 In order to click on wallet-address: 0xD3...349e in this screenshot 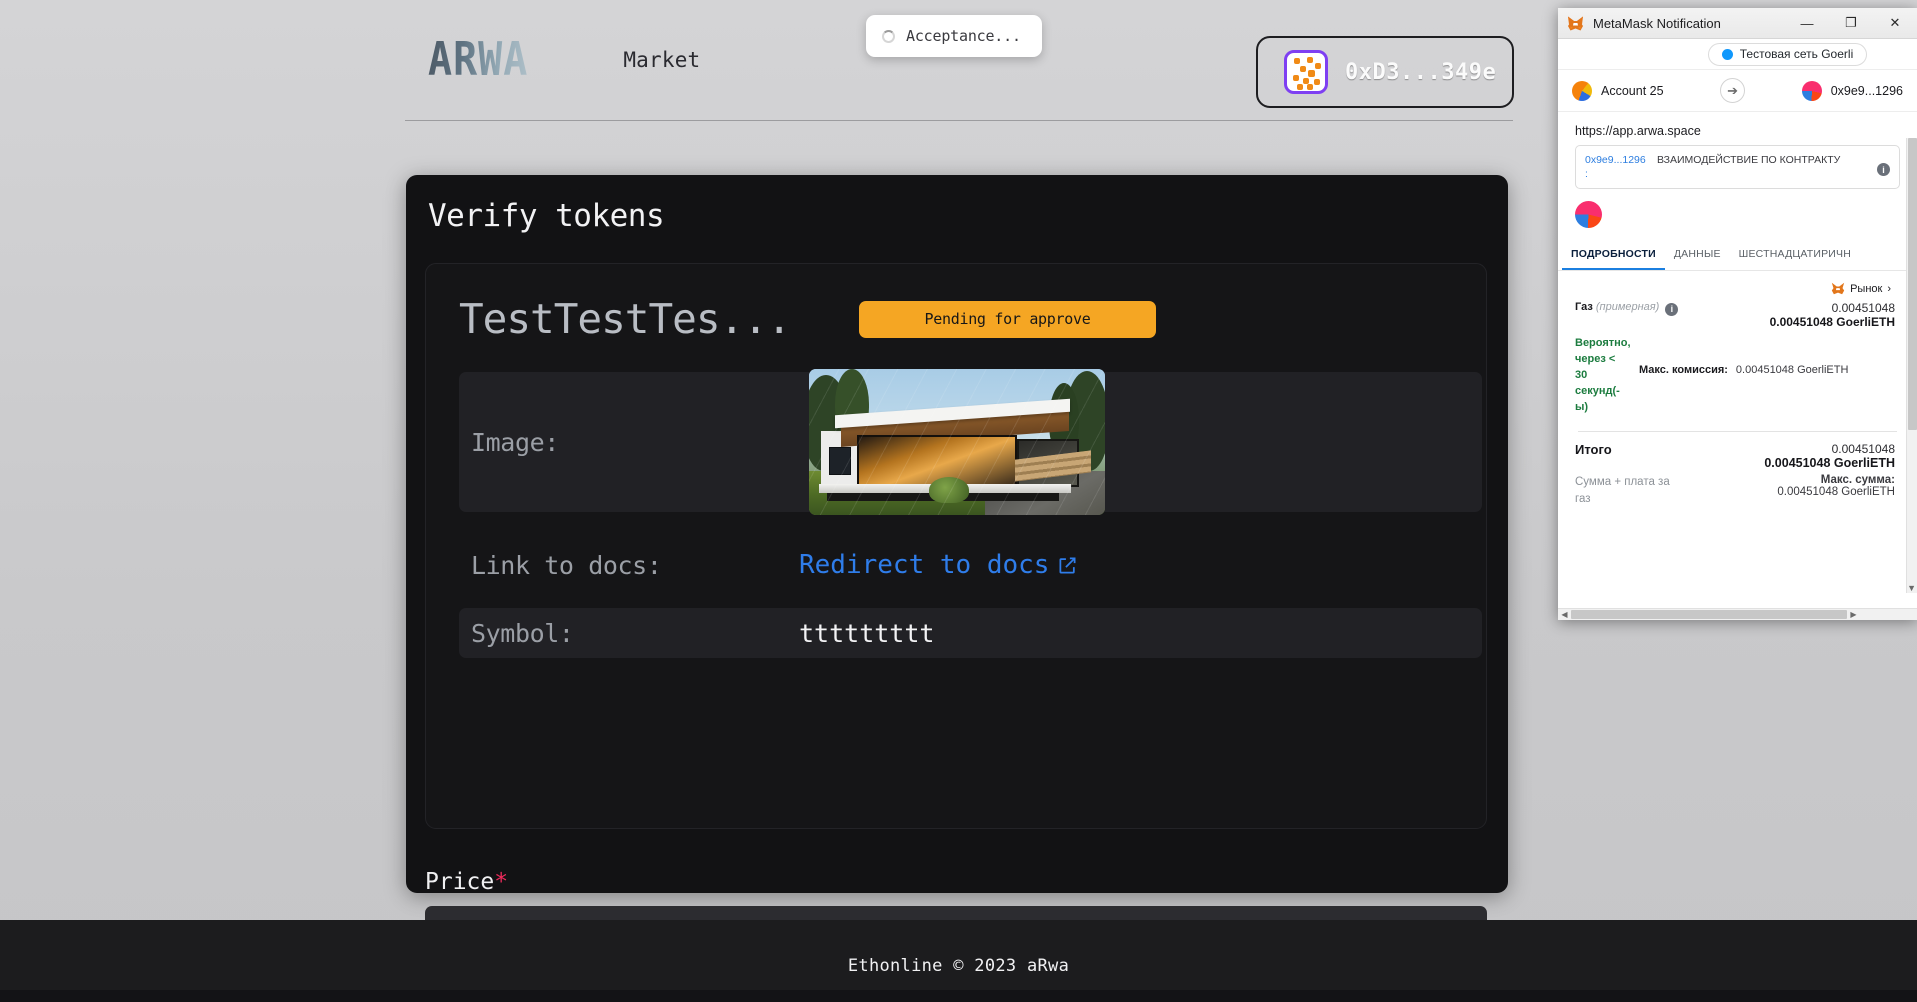, I will do `click(1421, 72)`.